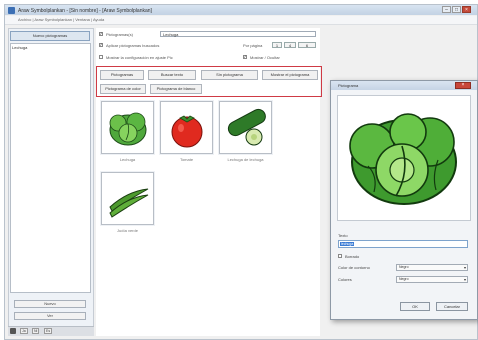  Describe the element at coordinates (48, 331) in the screenshot. I see `taskbar-item: Es` at that location.